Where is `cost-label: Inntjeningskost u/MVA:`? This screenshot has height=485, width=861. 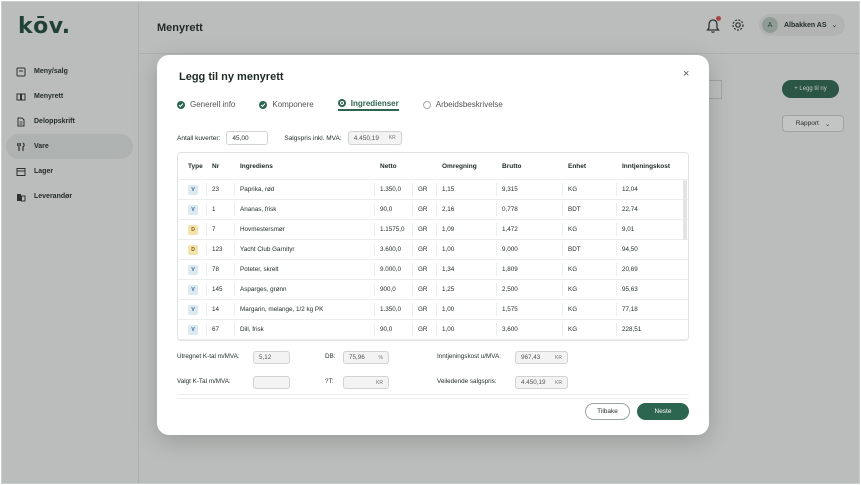 cost-label: Inntjeningskost u/MVA: is located at coordinates (469, 356).